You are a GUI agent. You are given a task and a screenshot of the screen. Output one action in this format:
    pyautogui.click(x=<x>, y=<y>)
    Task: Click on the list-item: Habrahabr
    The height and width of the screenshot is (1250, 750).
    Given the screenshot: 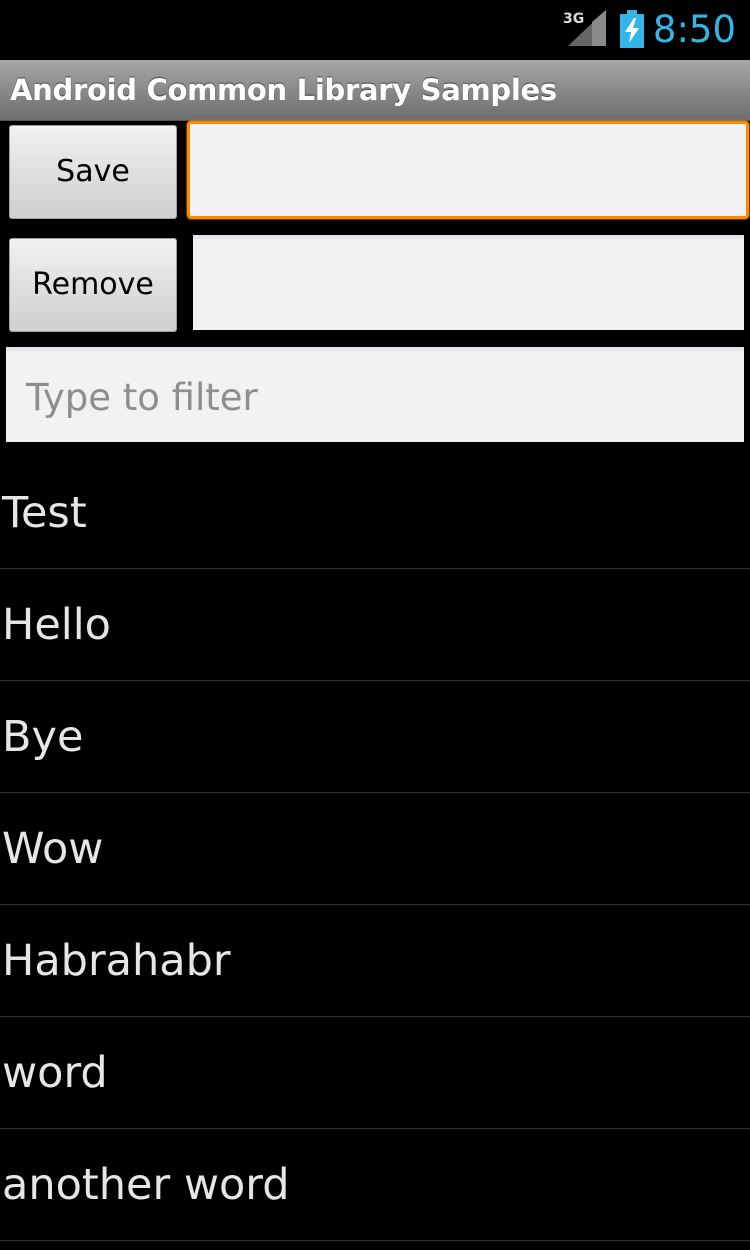 What is the action you would take?
    pyautogui.click(x=375, y=961)
    